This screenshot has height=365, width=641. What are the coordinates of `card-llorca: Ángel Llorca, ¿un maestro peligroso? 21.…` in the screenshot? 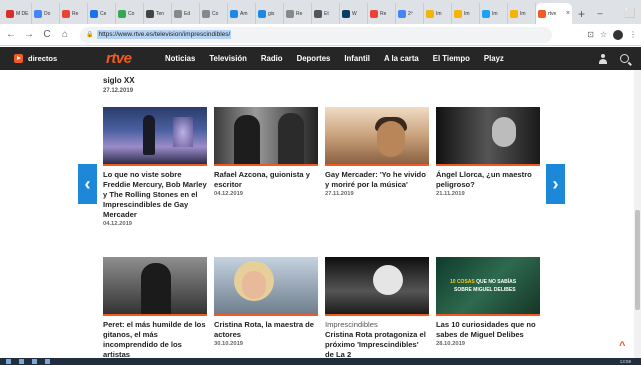 It's located at (488, 152).